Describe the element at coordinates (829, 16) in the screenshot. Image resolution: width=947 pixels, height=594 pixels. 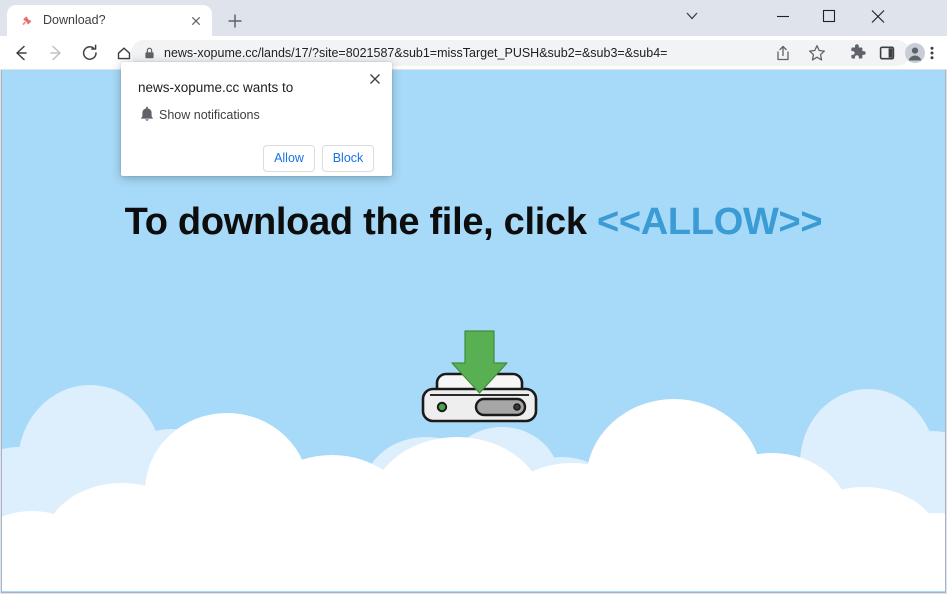
I see `maximize-button` at that location.